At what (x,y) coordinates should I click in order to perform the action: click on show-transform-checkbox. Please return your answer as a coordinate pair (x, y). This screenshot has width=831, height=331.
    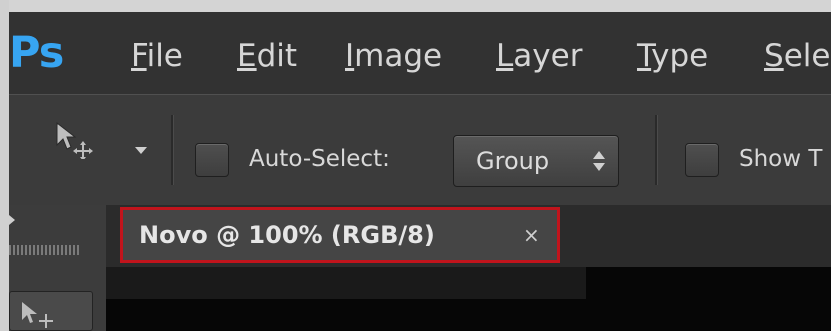
    Looking at the image, I should click on (702, 160).